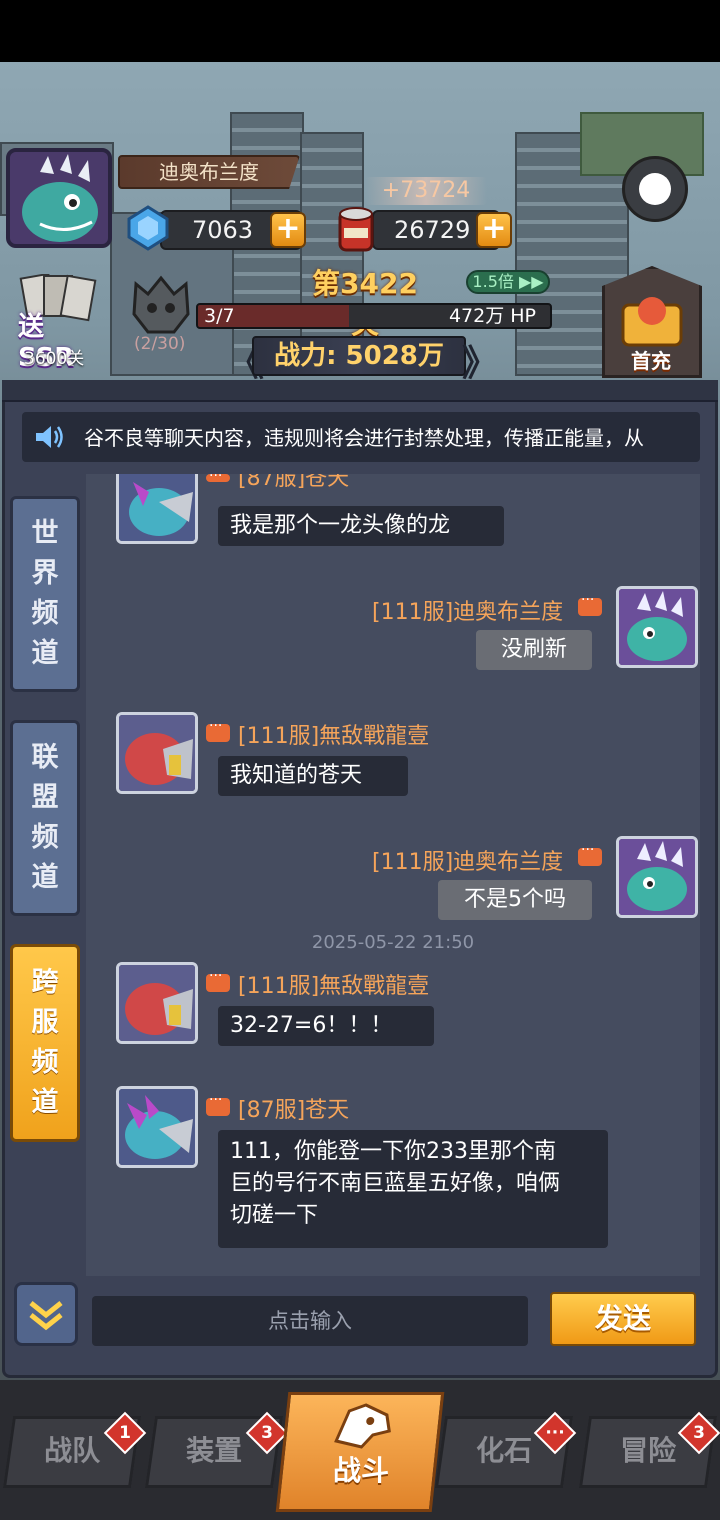 This screenshot has height=1520, width=720. I want to click on speed-toggle: 1.5倍 ▶▶, so click(508, 282).